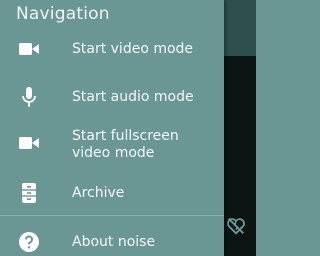 The width and height of the screenshot is (320, 256). Describe the element at coordinates (240, 28) in the screenshot. I see `app-toolbar` at that location.